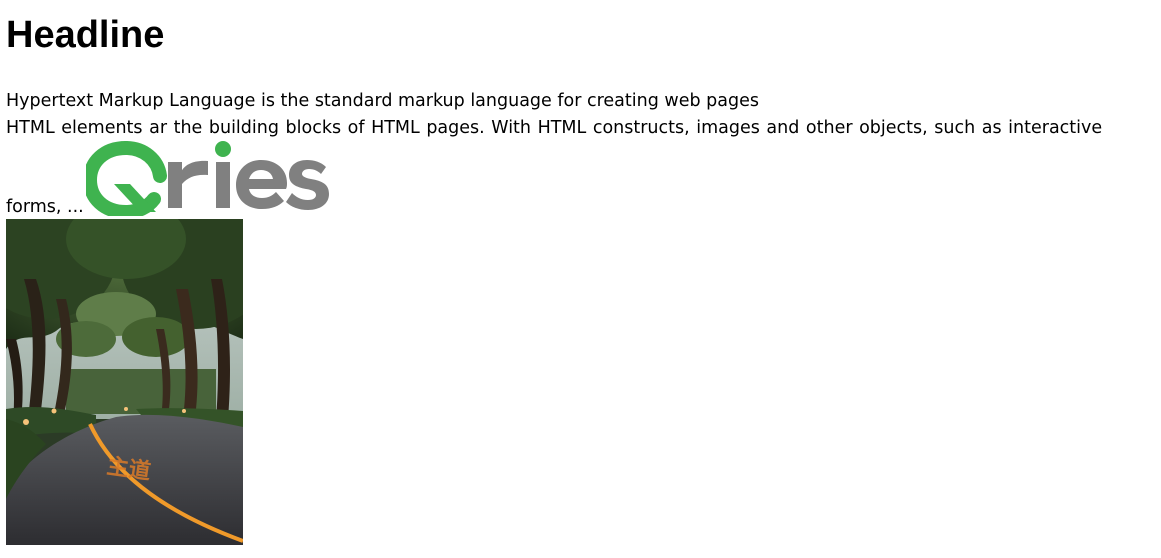  Describe the element at coordinates (126, 178) in the screenshot. I see `logo-q-mark` at that location.